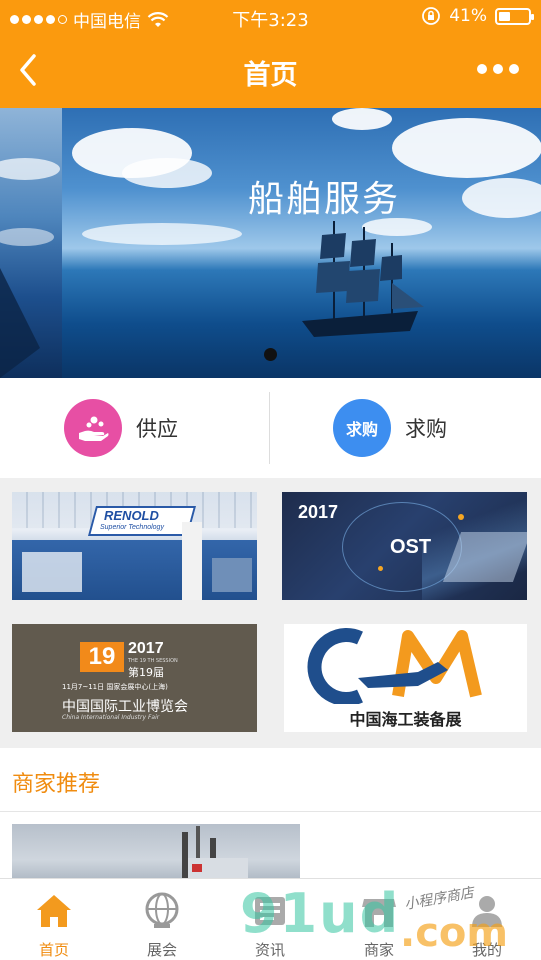  I want to click on ost-year: 2017, so click(318, 512).